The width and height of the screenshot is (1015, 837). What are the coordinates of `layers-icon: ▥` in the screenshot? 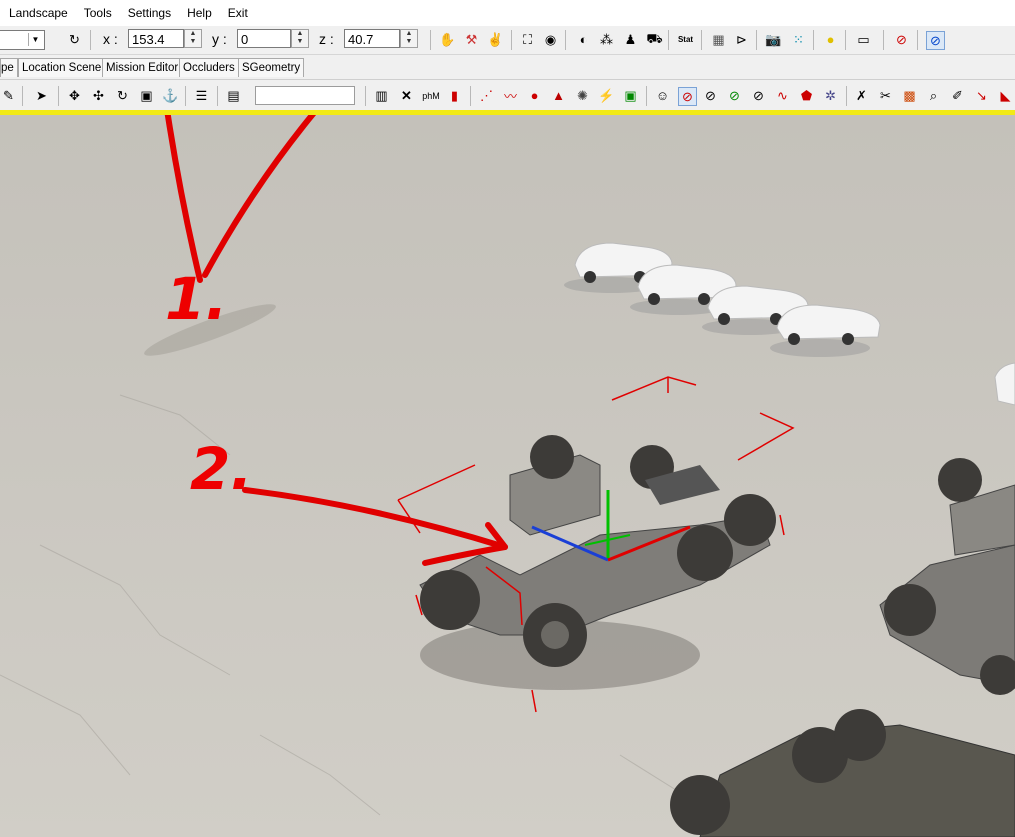 It's located at (381, 95).